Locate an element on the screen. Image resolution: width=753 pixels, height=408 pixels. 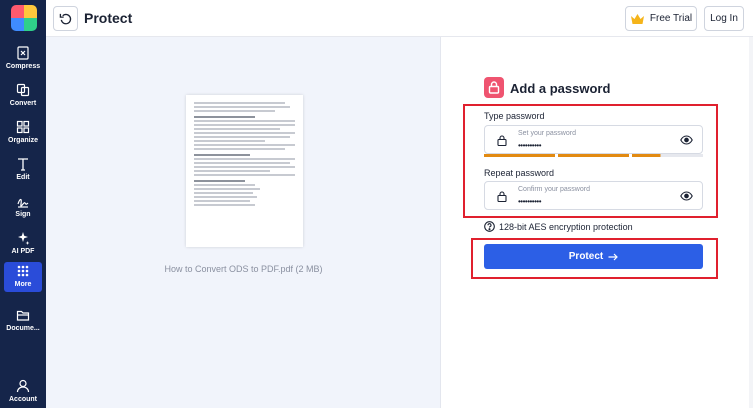
sidebar-item-label: Account is located at coordinates (23, 399).